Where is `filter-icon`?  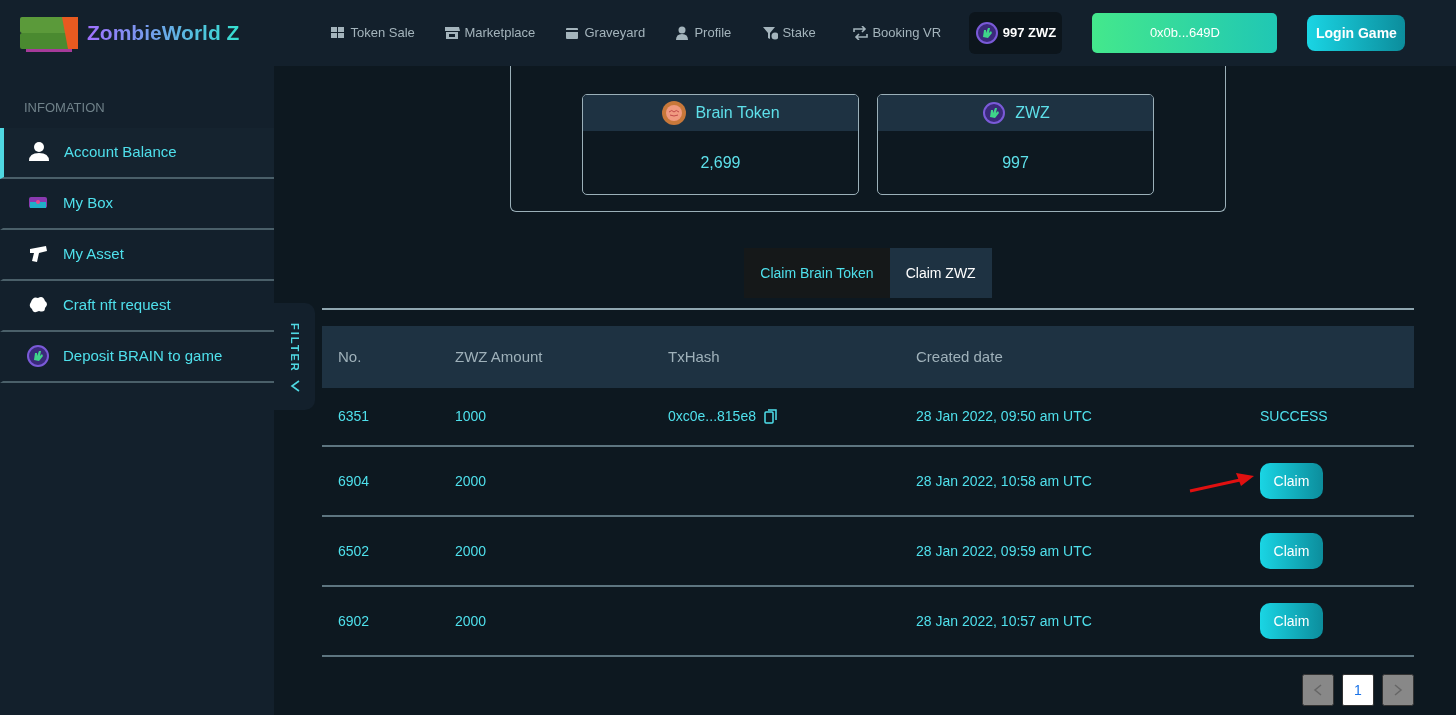 filter-icon is located at coordinates (771, 33).